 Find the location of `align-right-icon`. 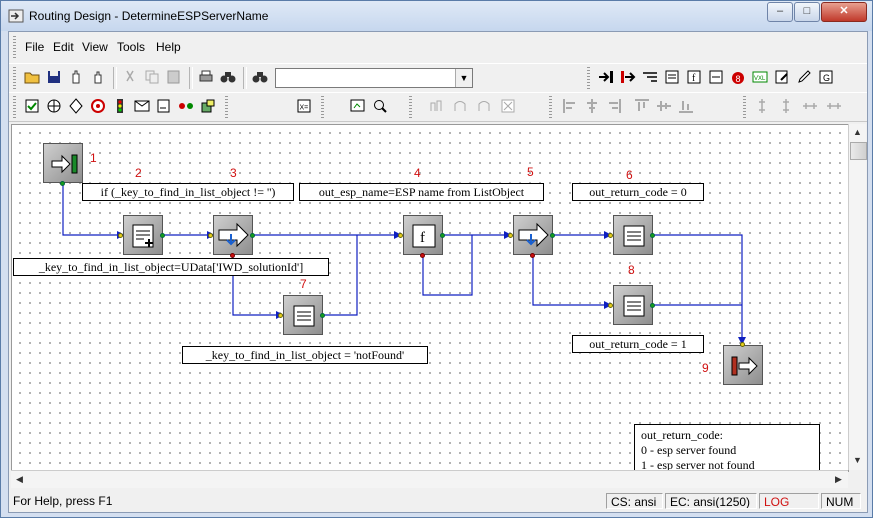

align-right-icon is located at coordinates (614, 106).